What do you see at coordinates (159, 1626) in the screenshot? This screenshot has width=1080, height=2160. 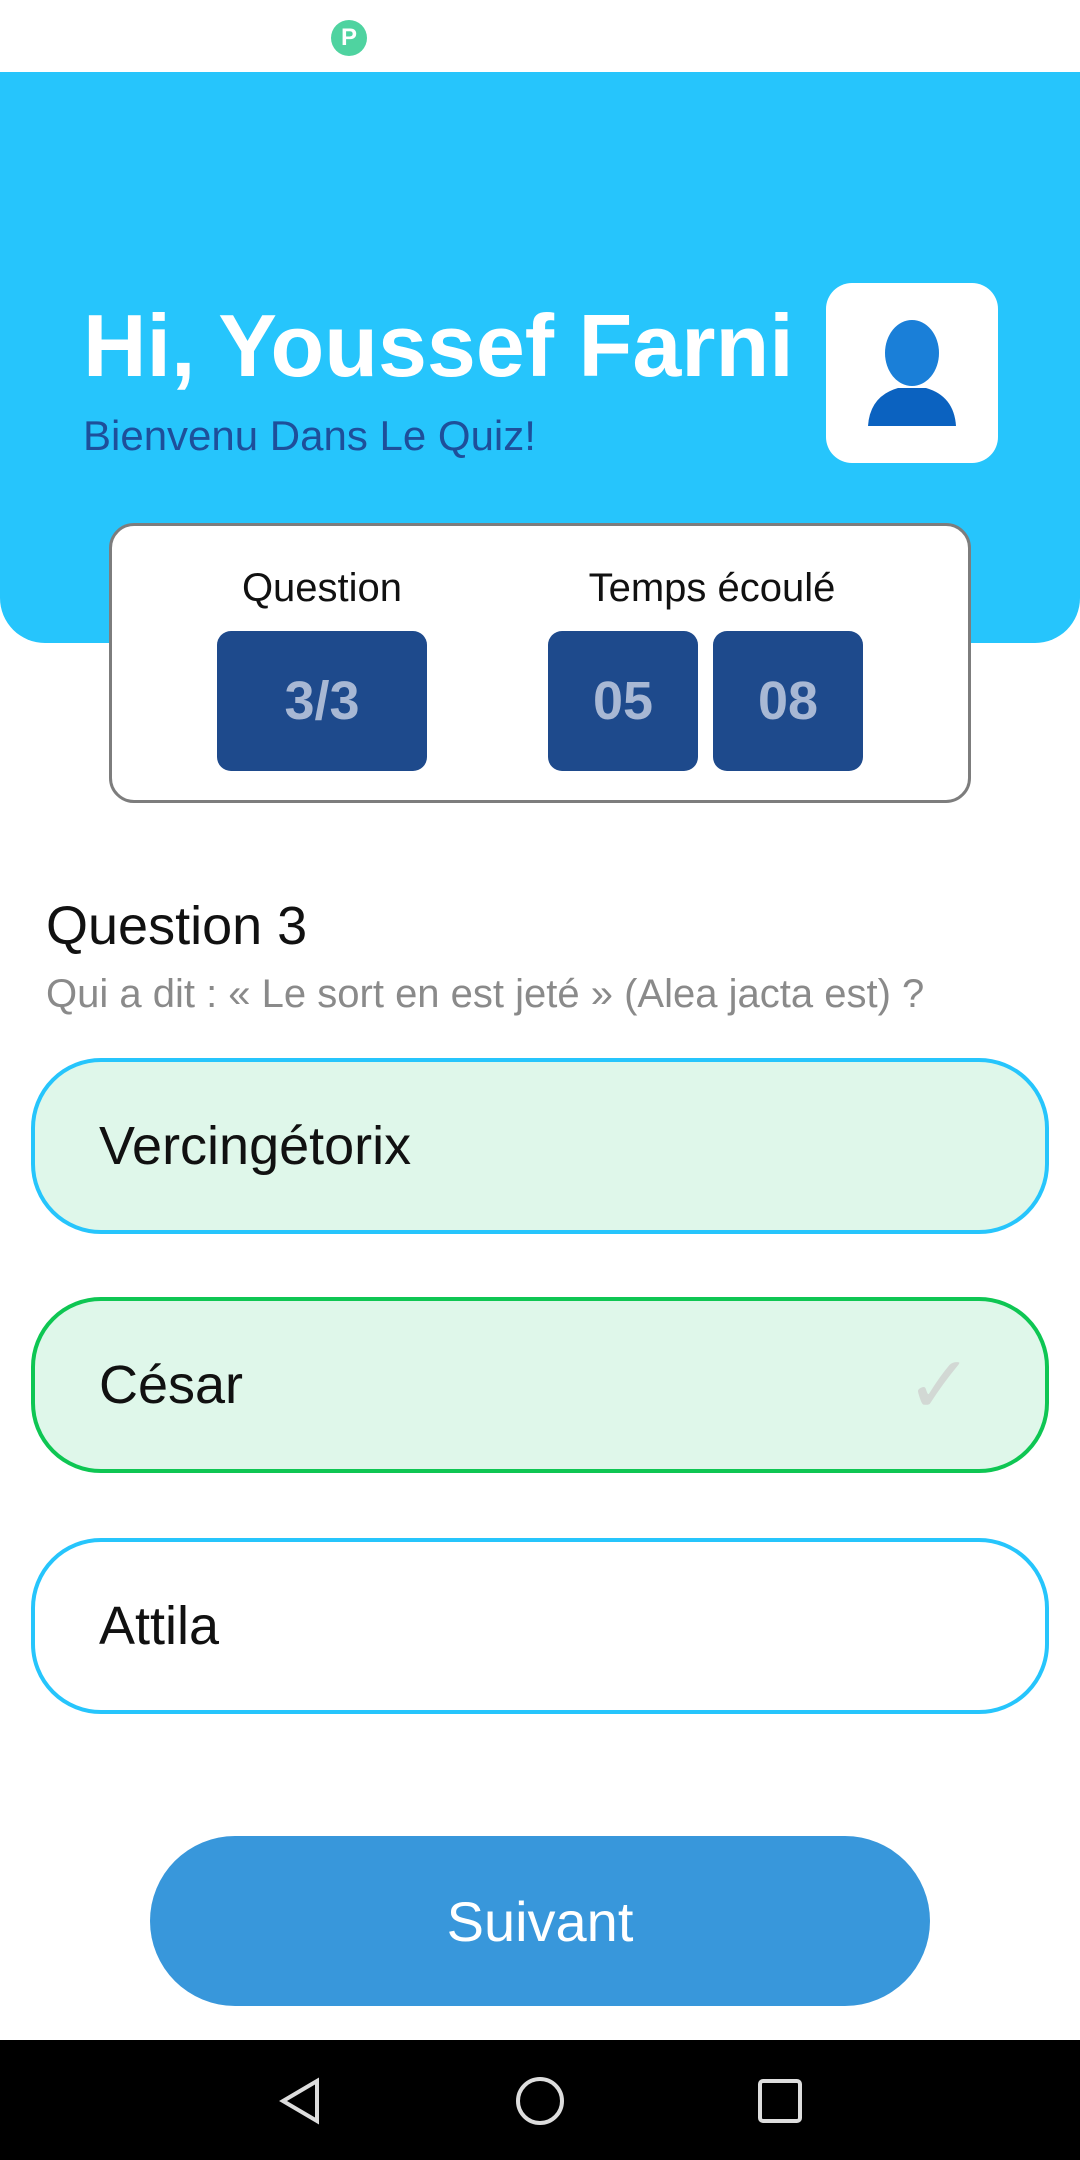 I see `option-label: Attila` at bounding box center [159, 1626].